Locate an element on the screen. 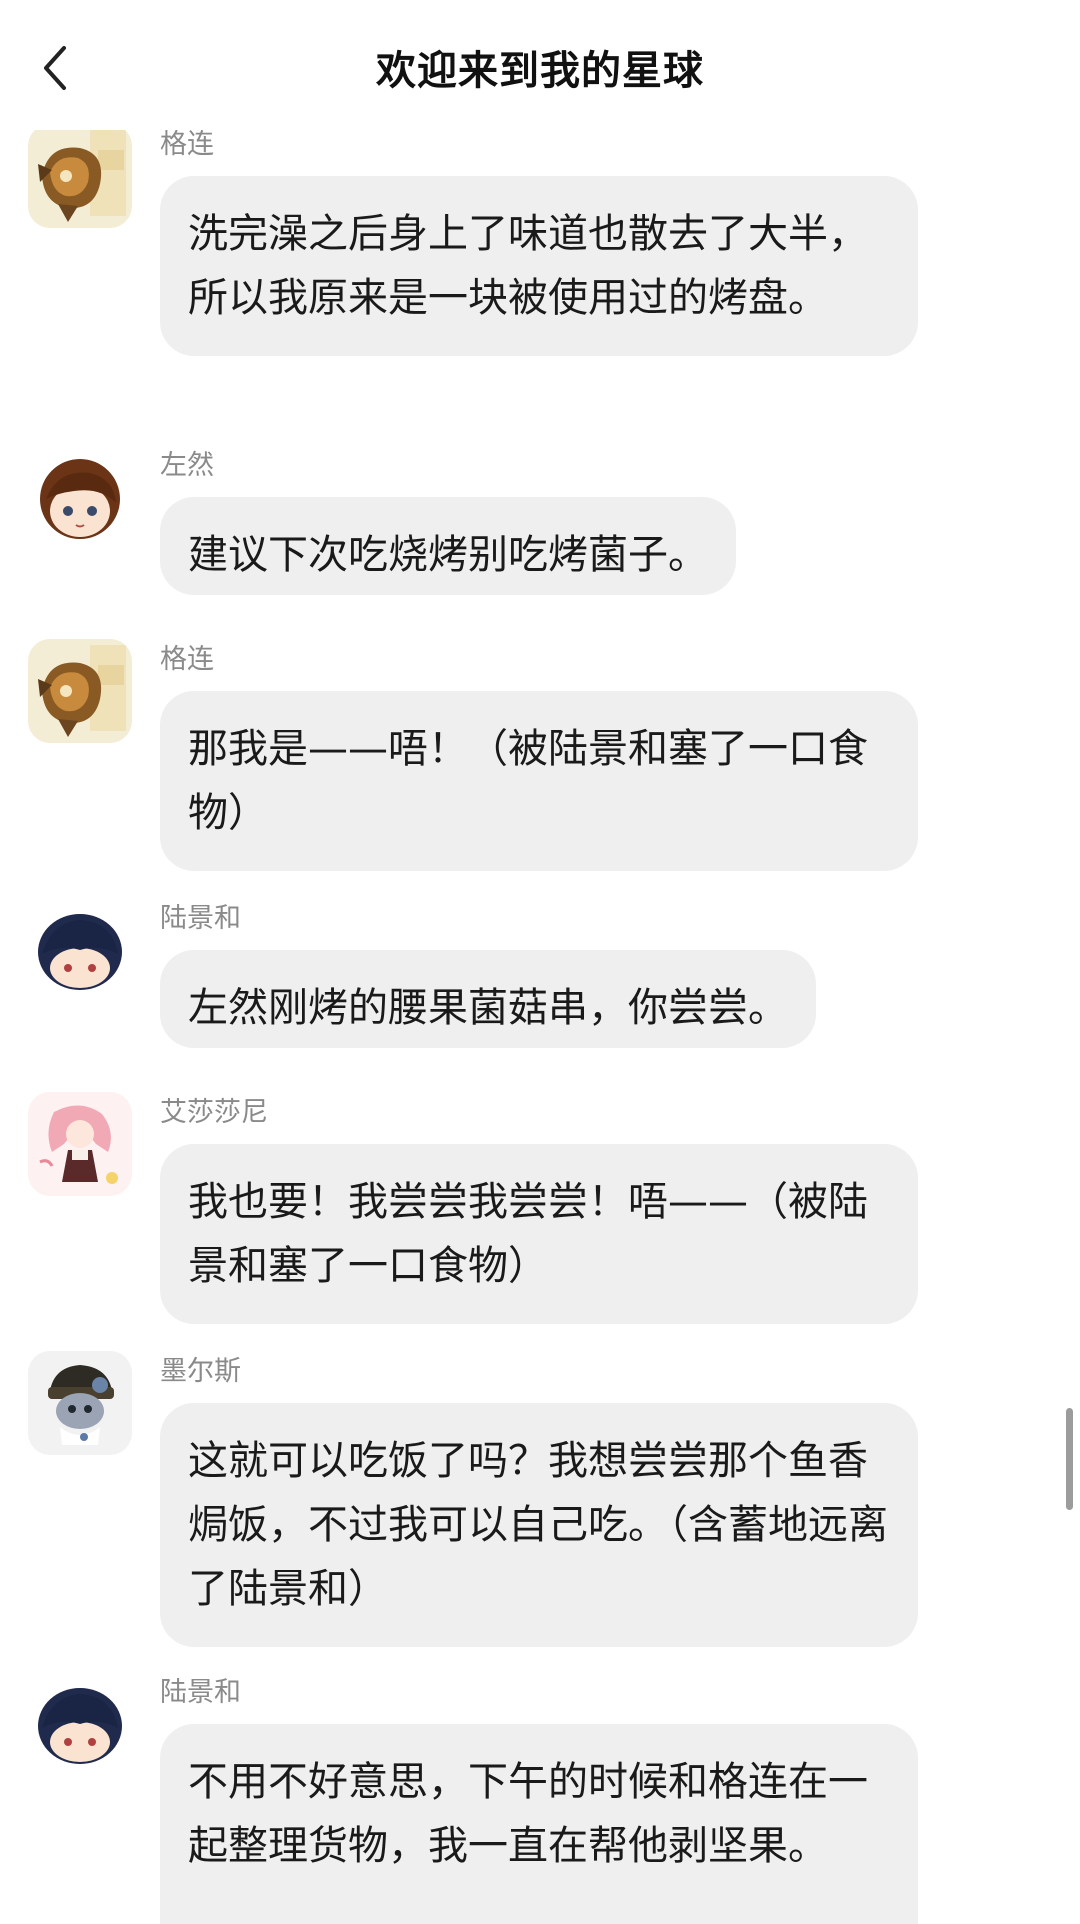  sender-name: 墨尔斯 is located at coordinates (200, 1371).